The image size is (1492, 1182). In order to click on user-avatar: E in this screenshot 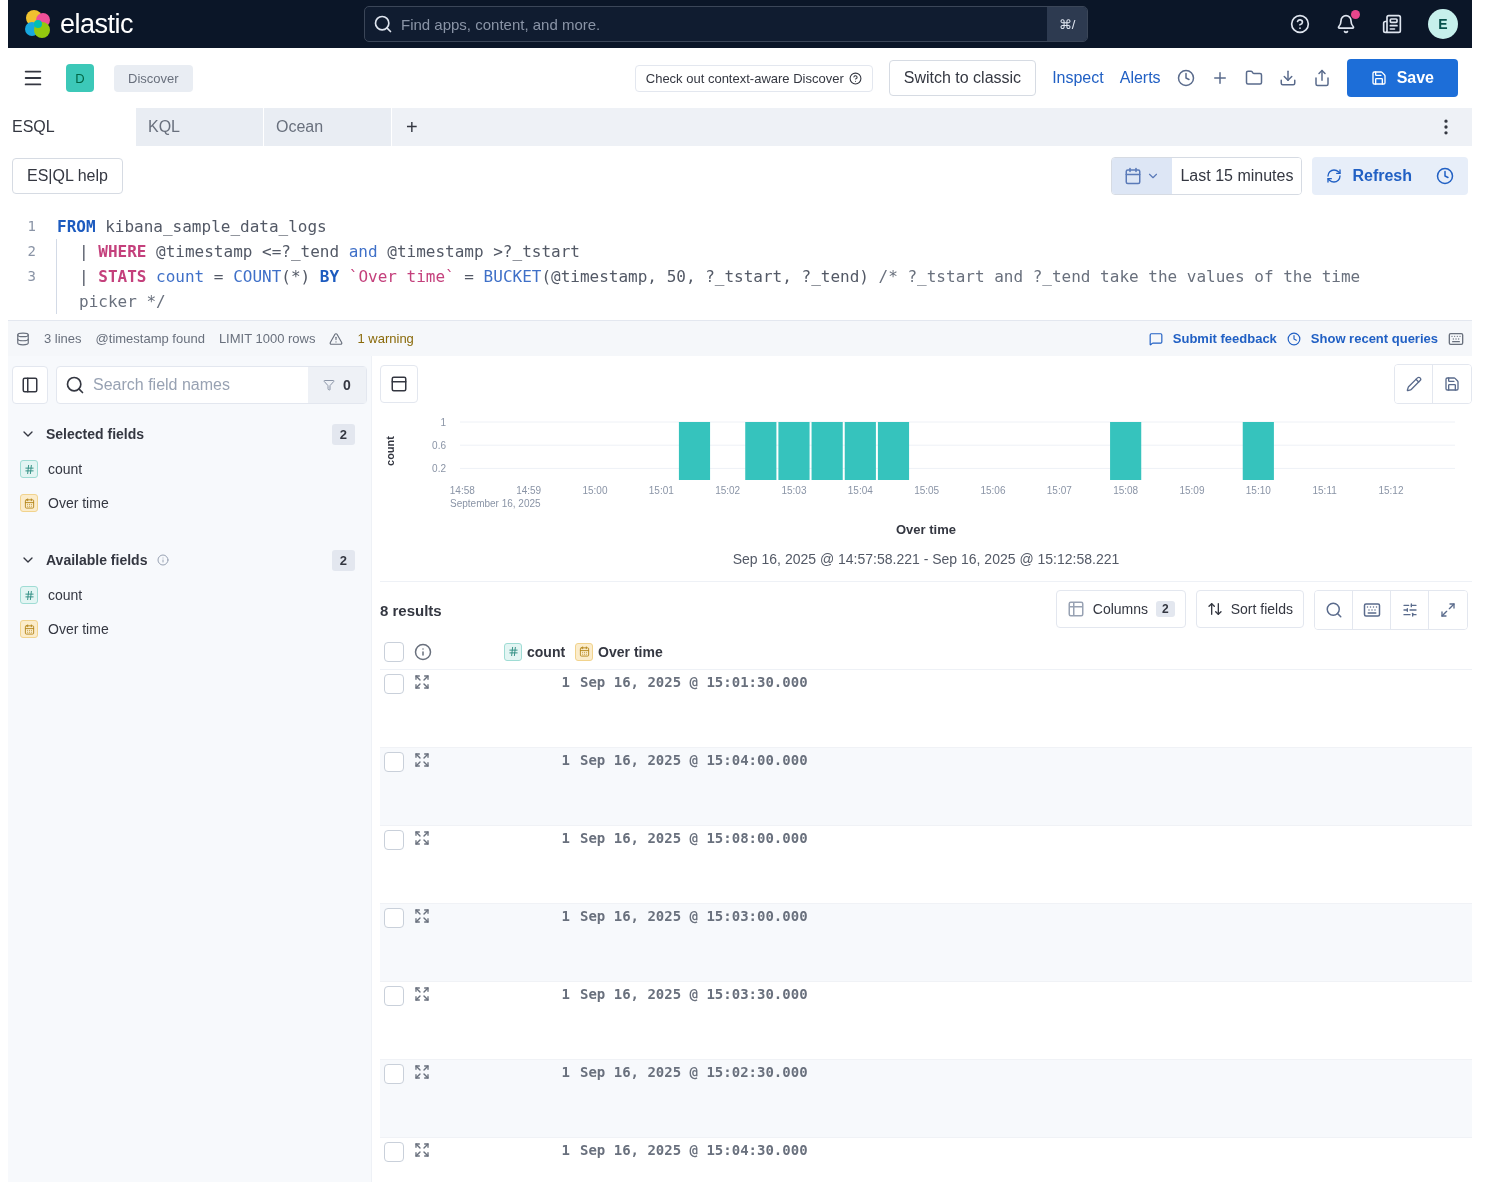, I will do `click(1443, 24)`.